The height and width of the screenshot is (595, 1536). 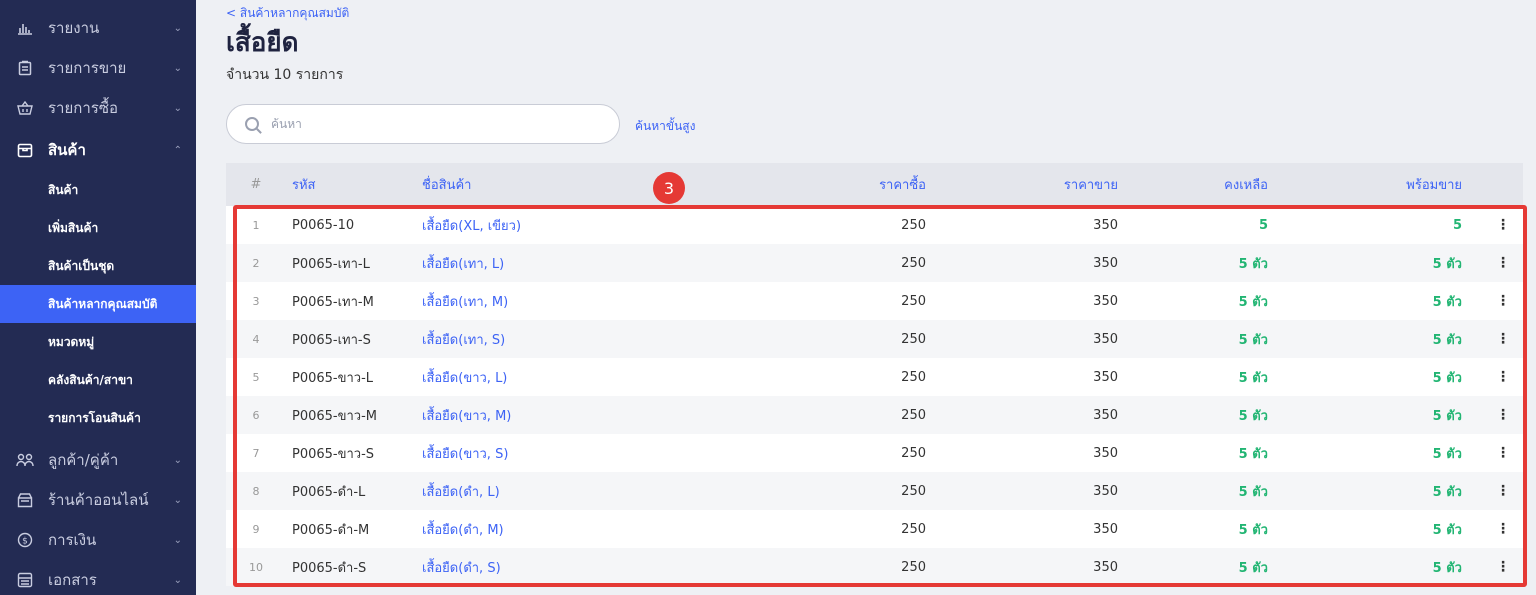 What do you see at coordinates (464, 377) in the screenshot?
I see `row-name-link: เสื้อยืด(ขาว, L)` at bounding box center [464, 377].